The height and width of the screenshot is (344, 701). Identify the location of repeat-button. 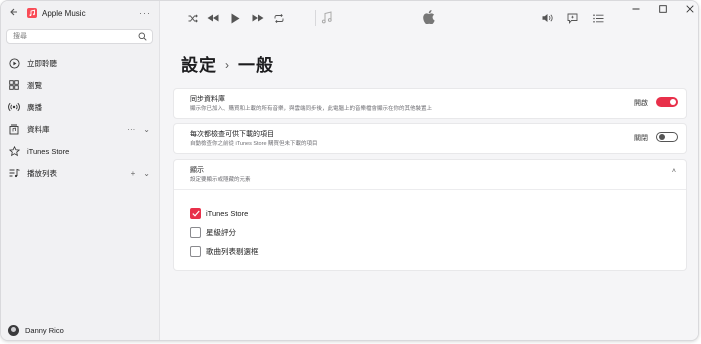
(279, 18).